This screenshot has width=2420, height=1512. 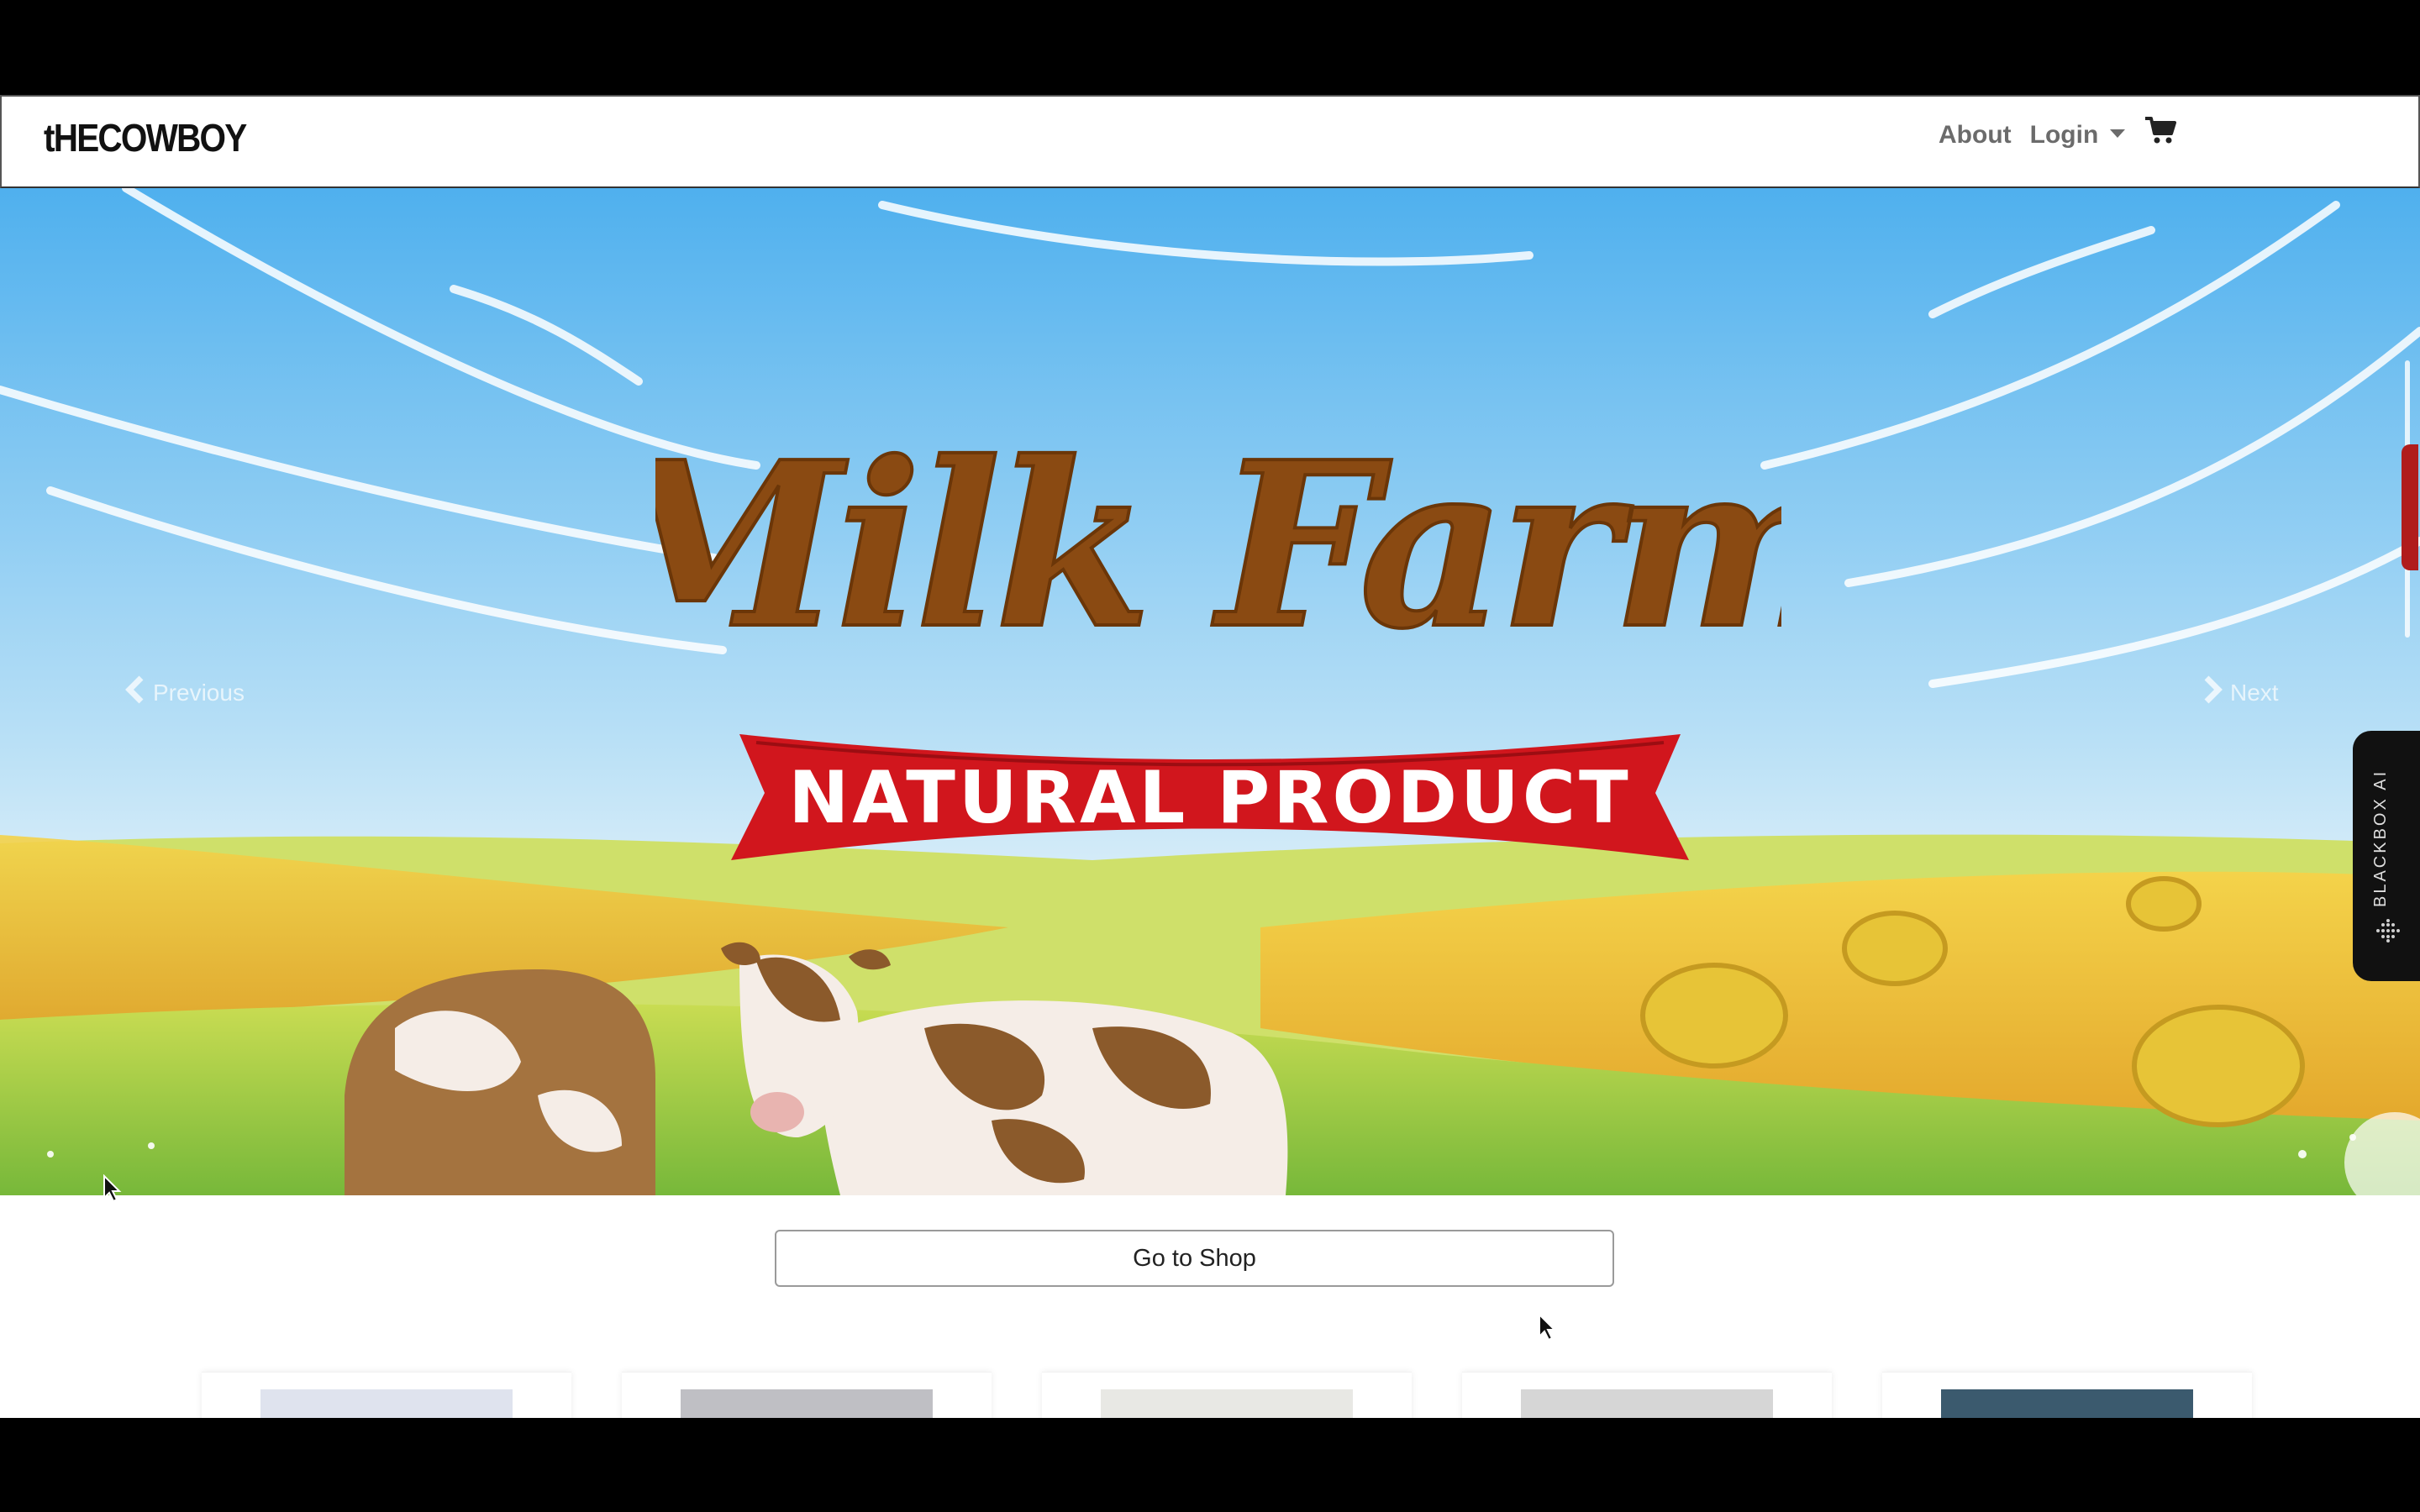 What do you see at coordinates (2410, 507) in the screenshot?
I see `scroll-thumb` at bounding box center [2410, 507].